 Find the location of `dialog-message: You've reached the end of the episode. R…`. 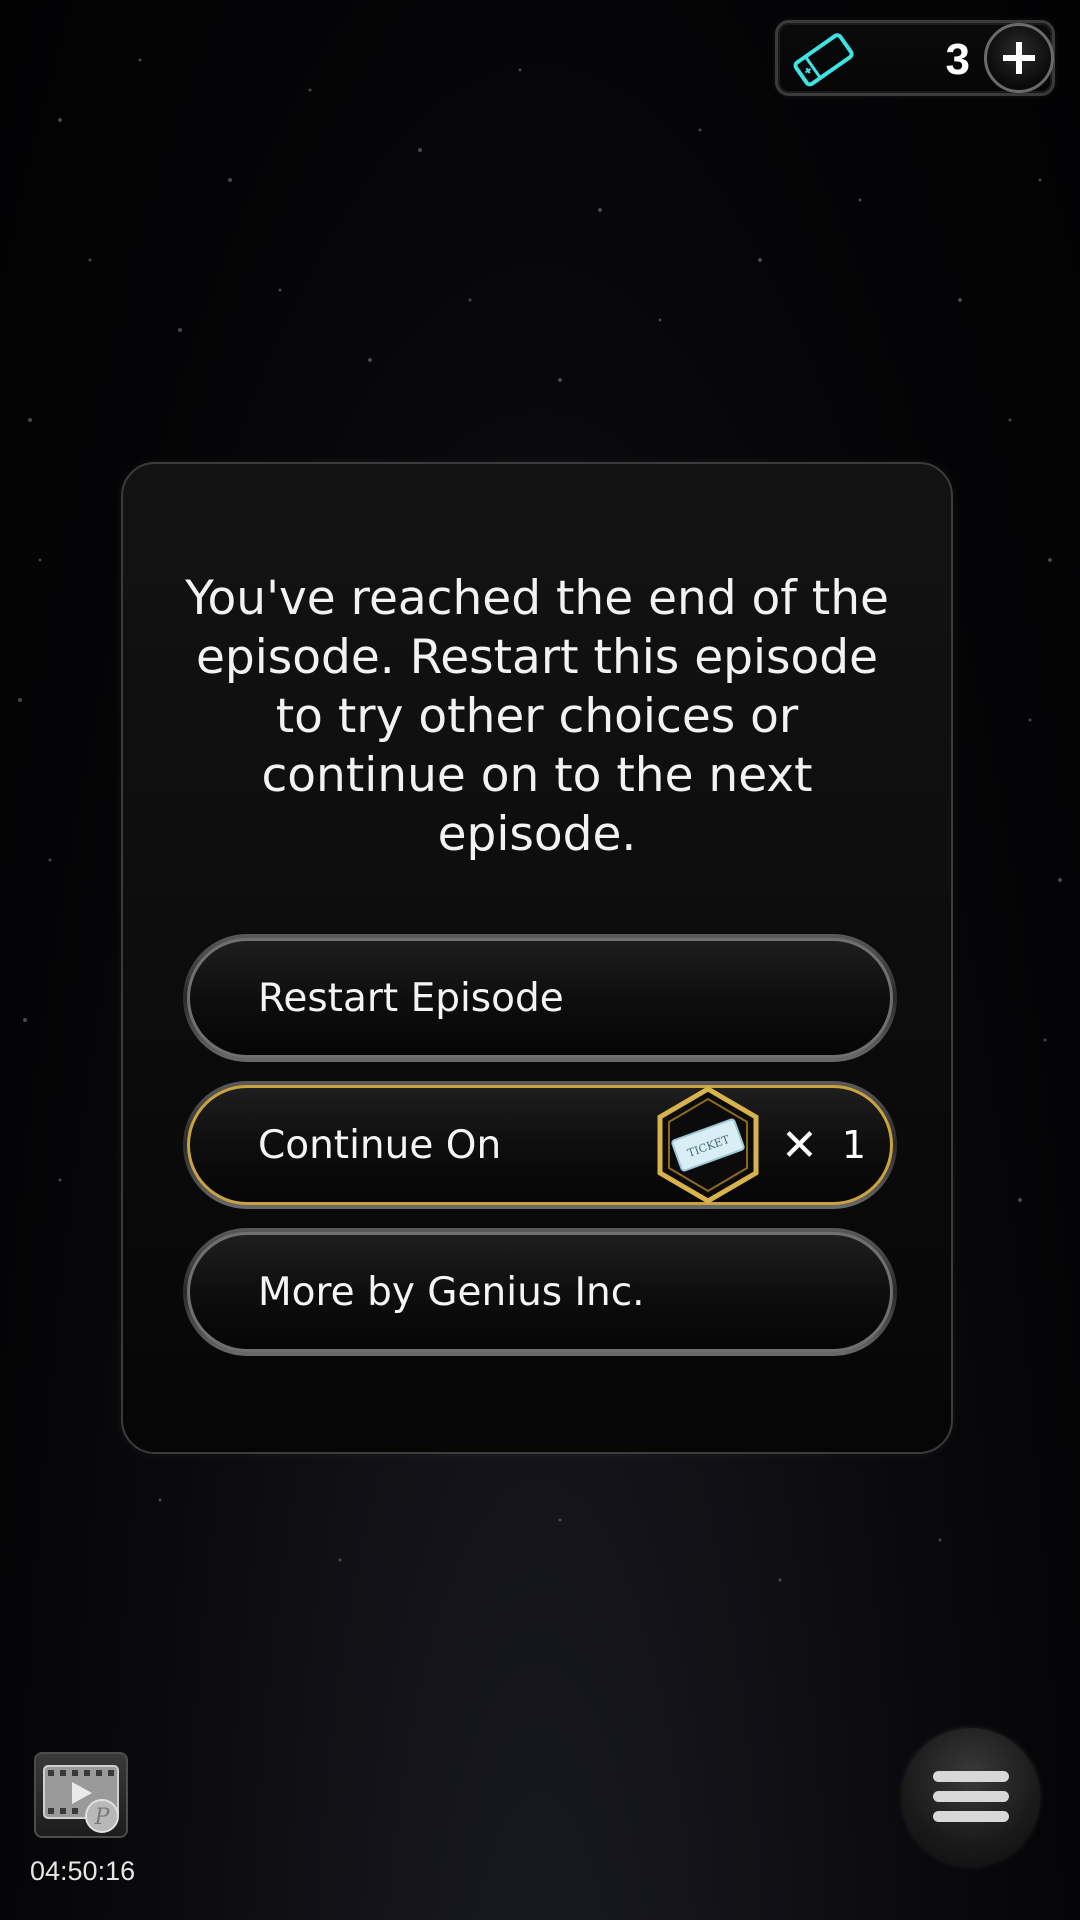

dialog-message: You've reached the end of the episode. R… is located at coordinates (537, 716).